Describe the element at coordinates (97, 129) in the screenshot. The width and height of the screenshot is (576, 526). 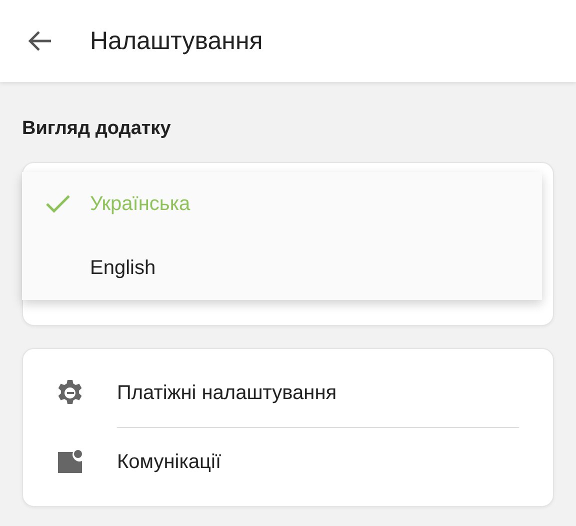
I see `section-title: Вигляд додатку` at that location.